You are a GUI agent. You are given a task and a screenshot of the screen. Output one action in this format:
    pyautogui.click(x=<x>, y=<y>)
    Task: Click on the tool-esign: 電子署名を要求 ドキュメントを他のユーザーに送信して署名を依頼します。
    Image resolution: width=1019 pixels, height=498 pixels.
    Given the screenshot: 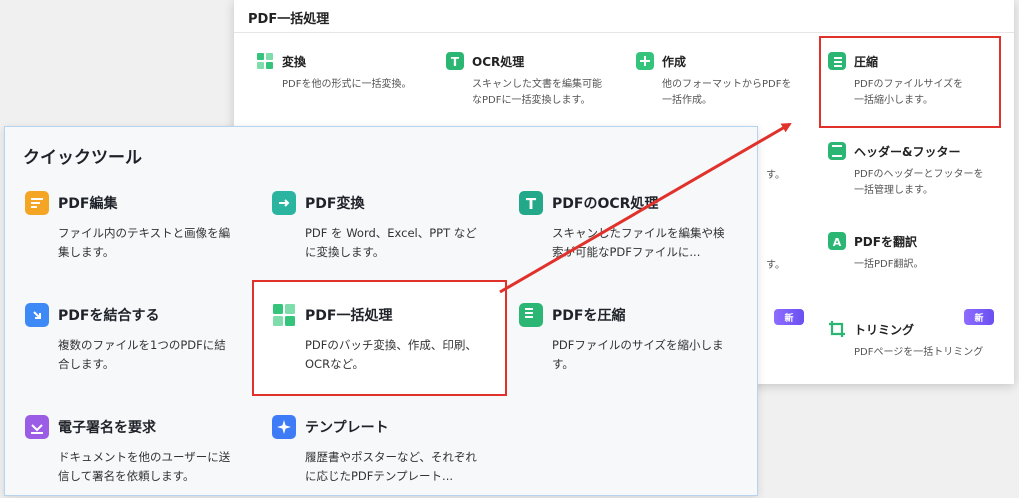 What is the action you would take?
    pyautogui.click(x=130, y=450)
    